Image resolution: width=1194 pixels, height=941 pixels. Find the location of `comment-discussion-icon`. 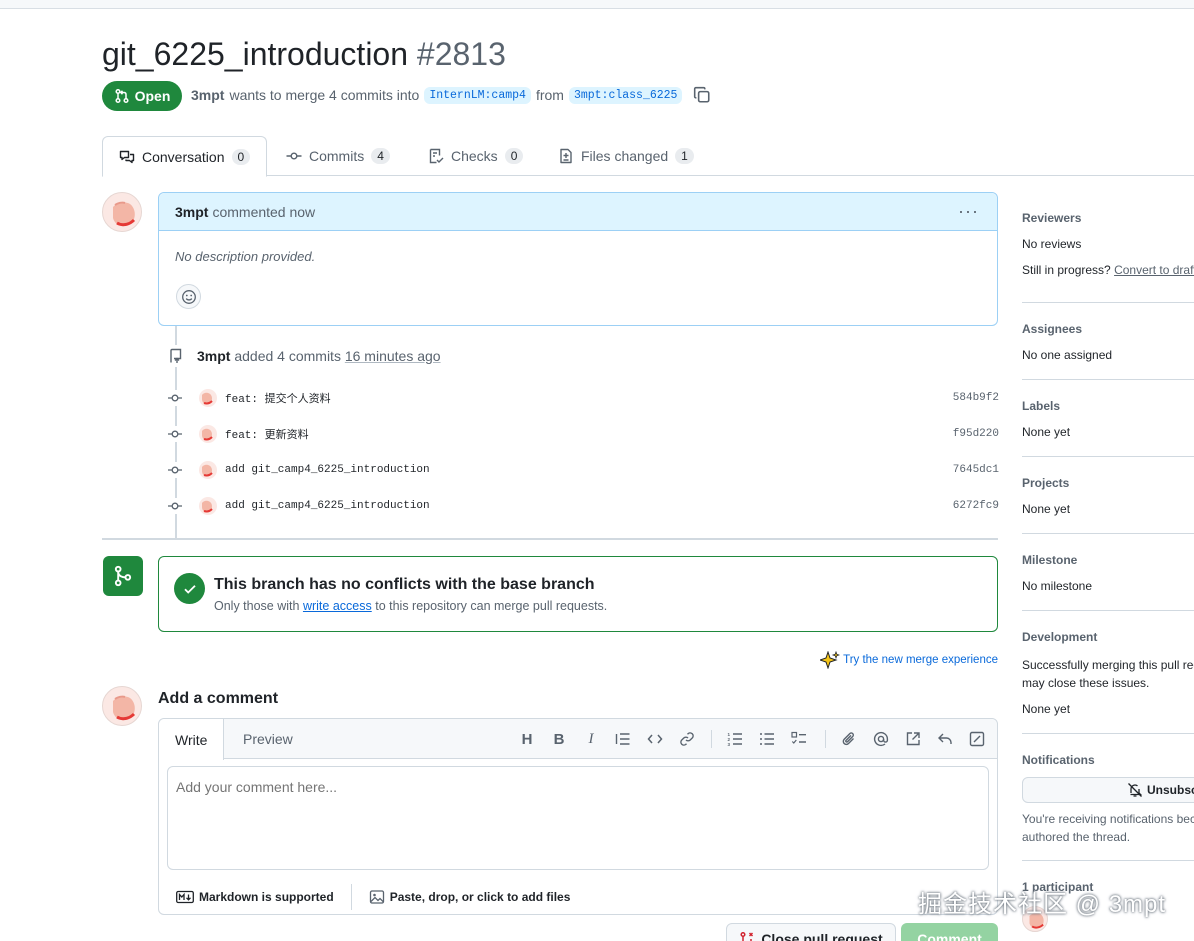

comment-discussion-icon is located at coordinates (127, 156).